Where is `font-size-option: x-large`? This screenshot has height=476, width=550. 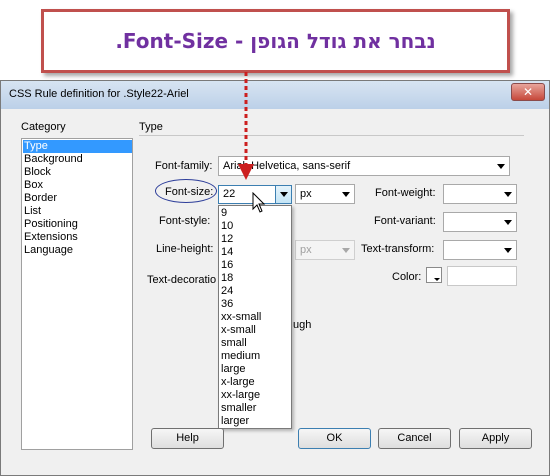 font-size-option: x-large is located at coordinates (238, 382).